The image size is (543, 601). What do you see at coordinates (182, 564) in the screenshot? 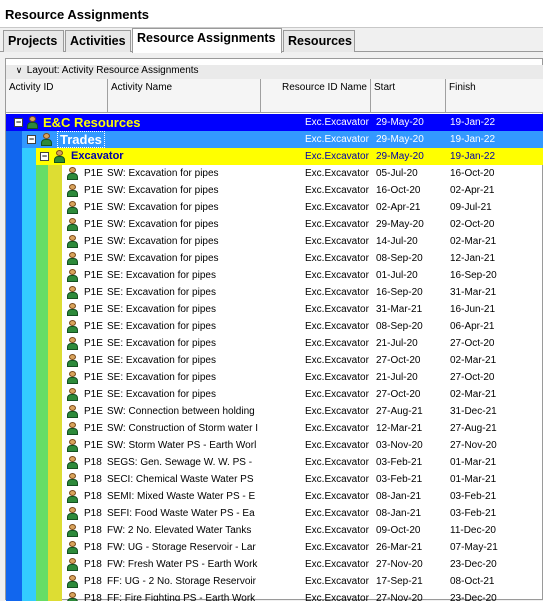
I see `activity-name: FW: Fresh Water PS - Earth Work` at bounding box center [182, 564].